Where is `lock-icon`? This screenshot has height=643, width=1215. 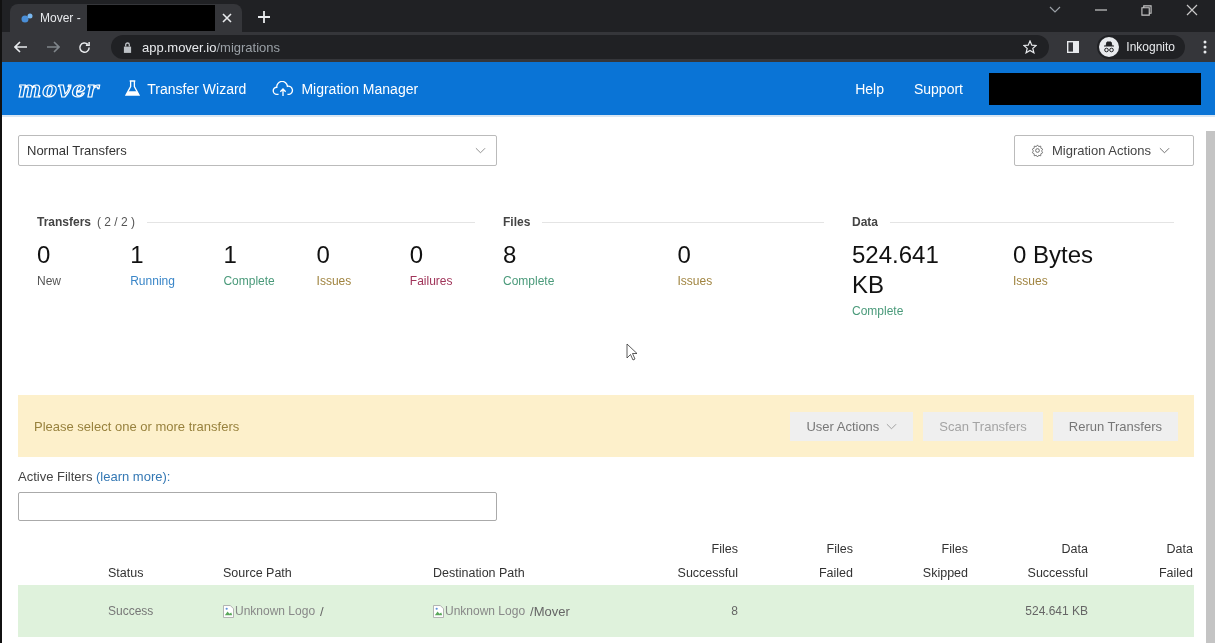 lock-icon is located at coordinates (127, 47).